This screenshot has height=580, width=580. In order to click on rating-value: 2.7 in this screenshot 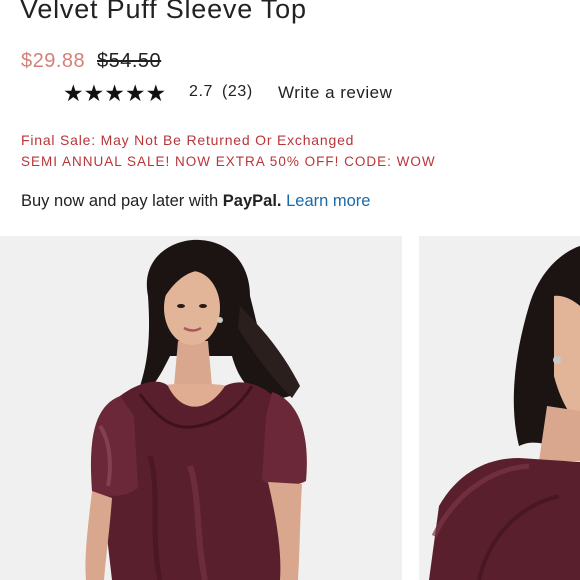, I will do `click(201, 91)`.